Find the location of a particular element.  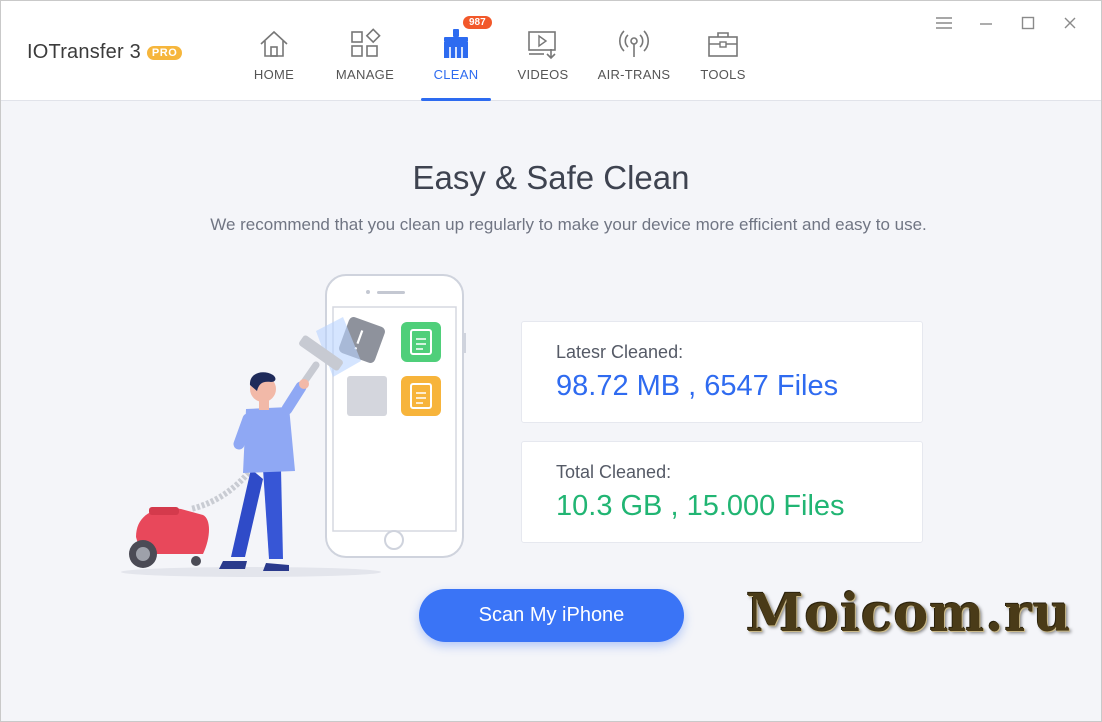

minimize-button is located at coordinates (986, 23).